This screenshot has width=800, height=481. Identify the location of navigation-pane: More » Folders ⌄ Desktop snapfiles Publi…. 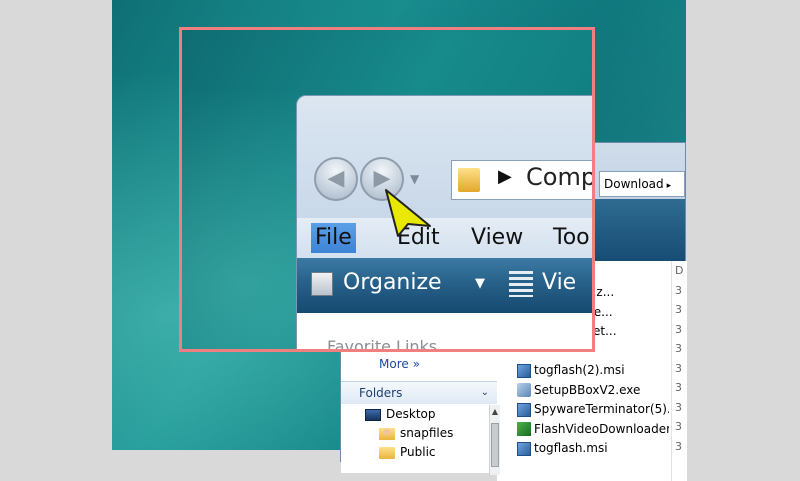
(420, 409).